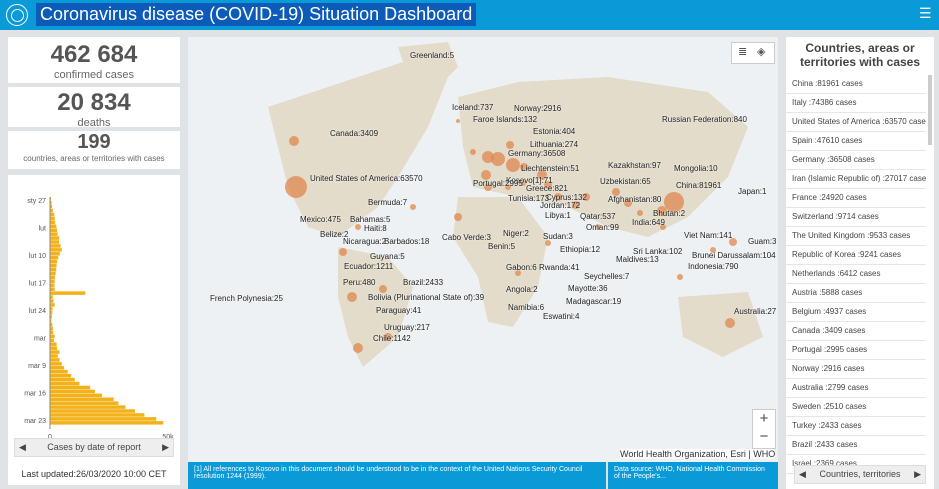 The image size is (939, 489). I want to click on country-list-item: The United Kingdom :9533 cases, so click(856, 236).